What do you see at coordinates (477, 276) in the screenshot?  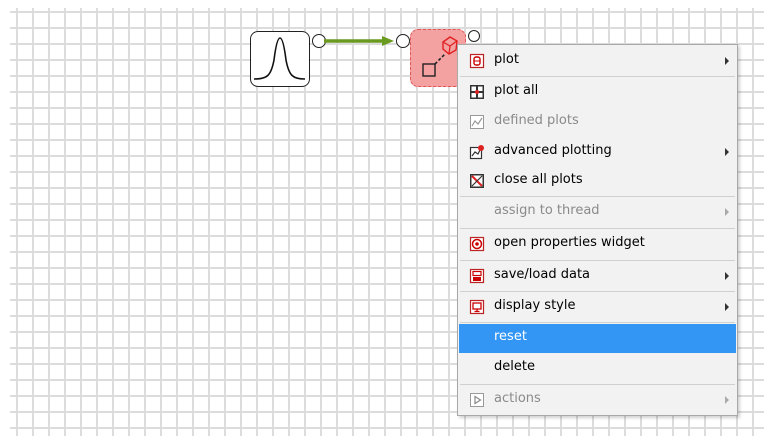 I see `save-load-icon` at bounding box center [477, 276].